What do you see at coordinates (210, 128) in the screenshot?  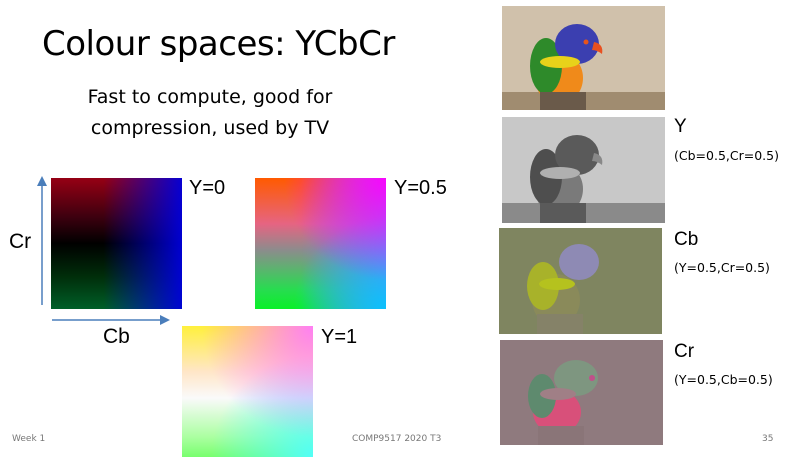 I see `subtitle-line-2: compression, used by TV` at bounding box center [210, 128].